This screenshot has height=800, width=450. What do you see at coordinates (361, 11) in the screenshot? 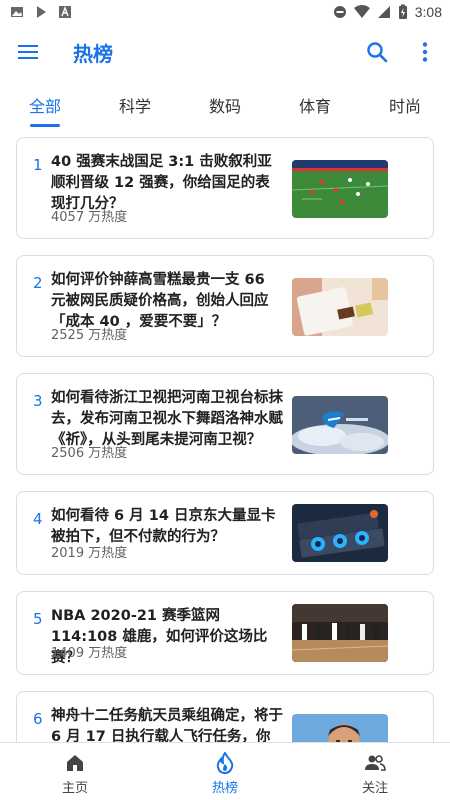
I see `wifi-icon` at bounding box center [361, 11].